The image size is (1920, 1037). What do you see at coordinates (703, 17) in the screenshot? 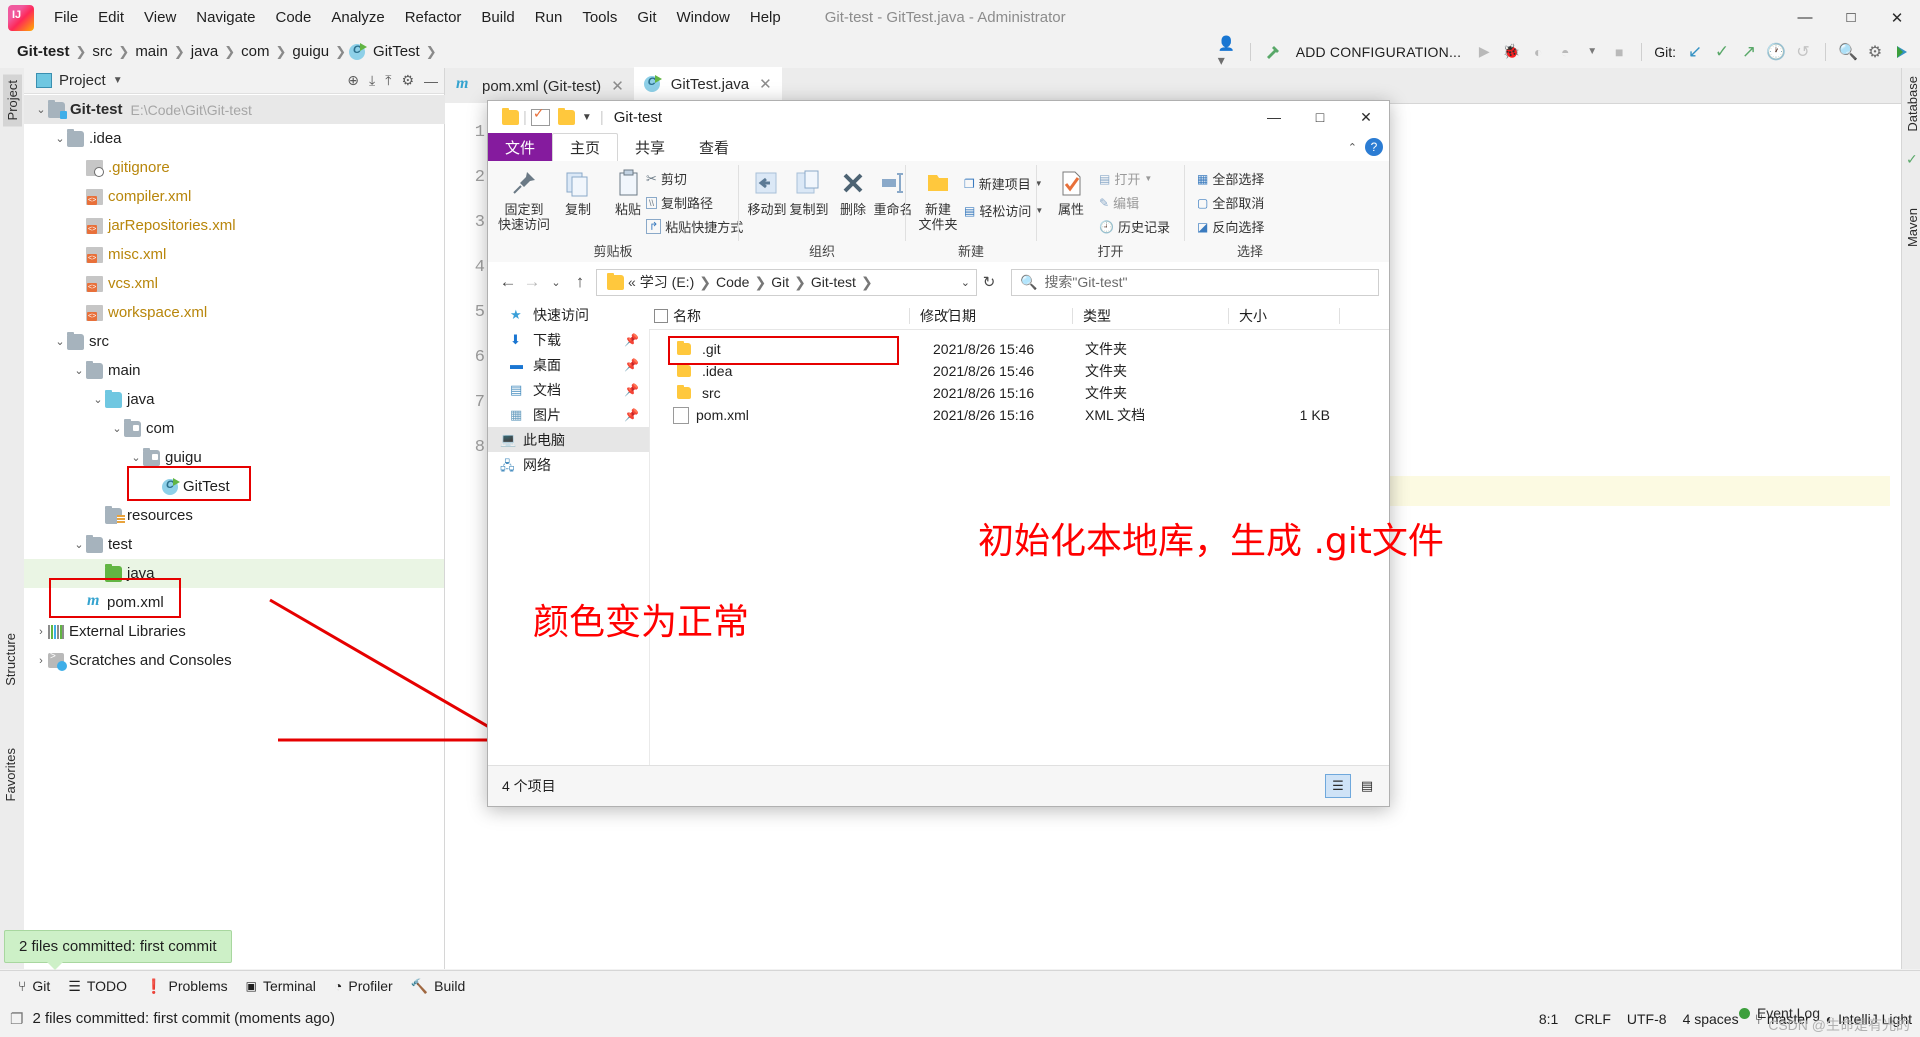
I see `menu-item-window: Window` at bounding box center [703, 17].